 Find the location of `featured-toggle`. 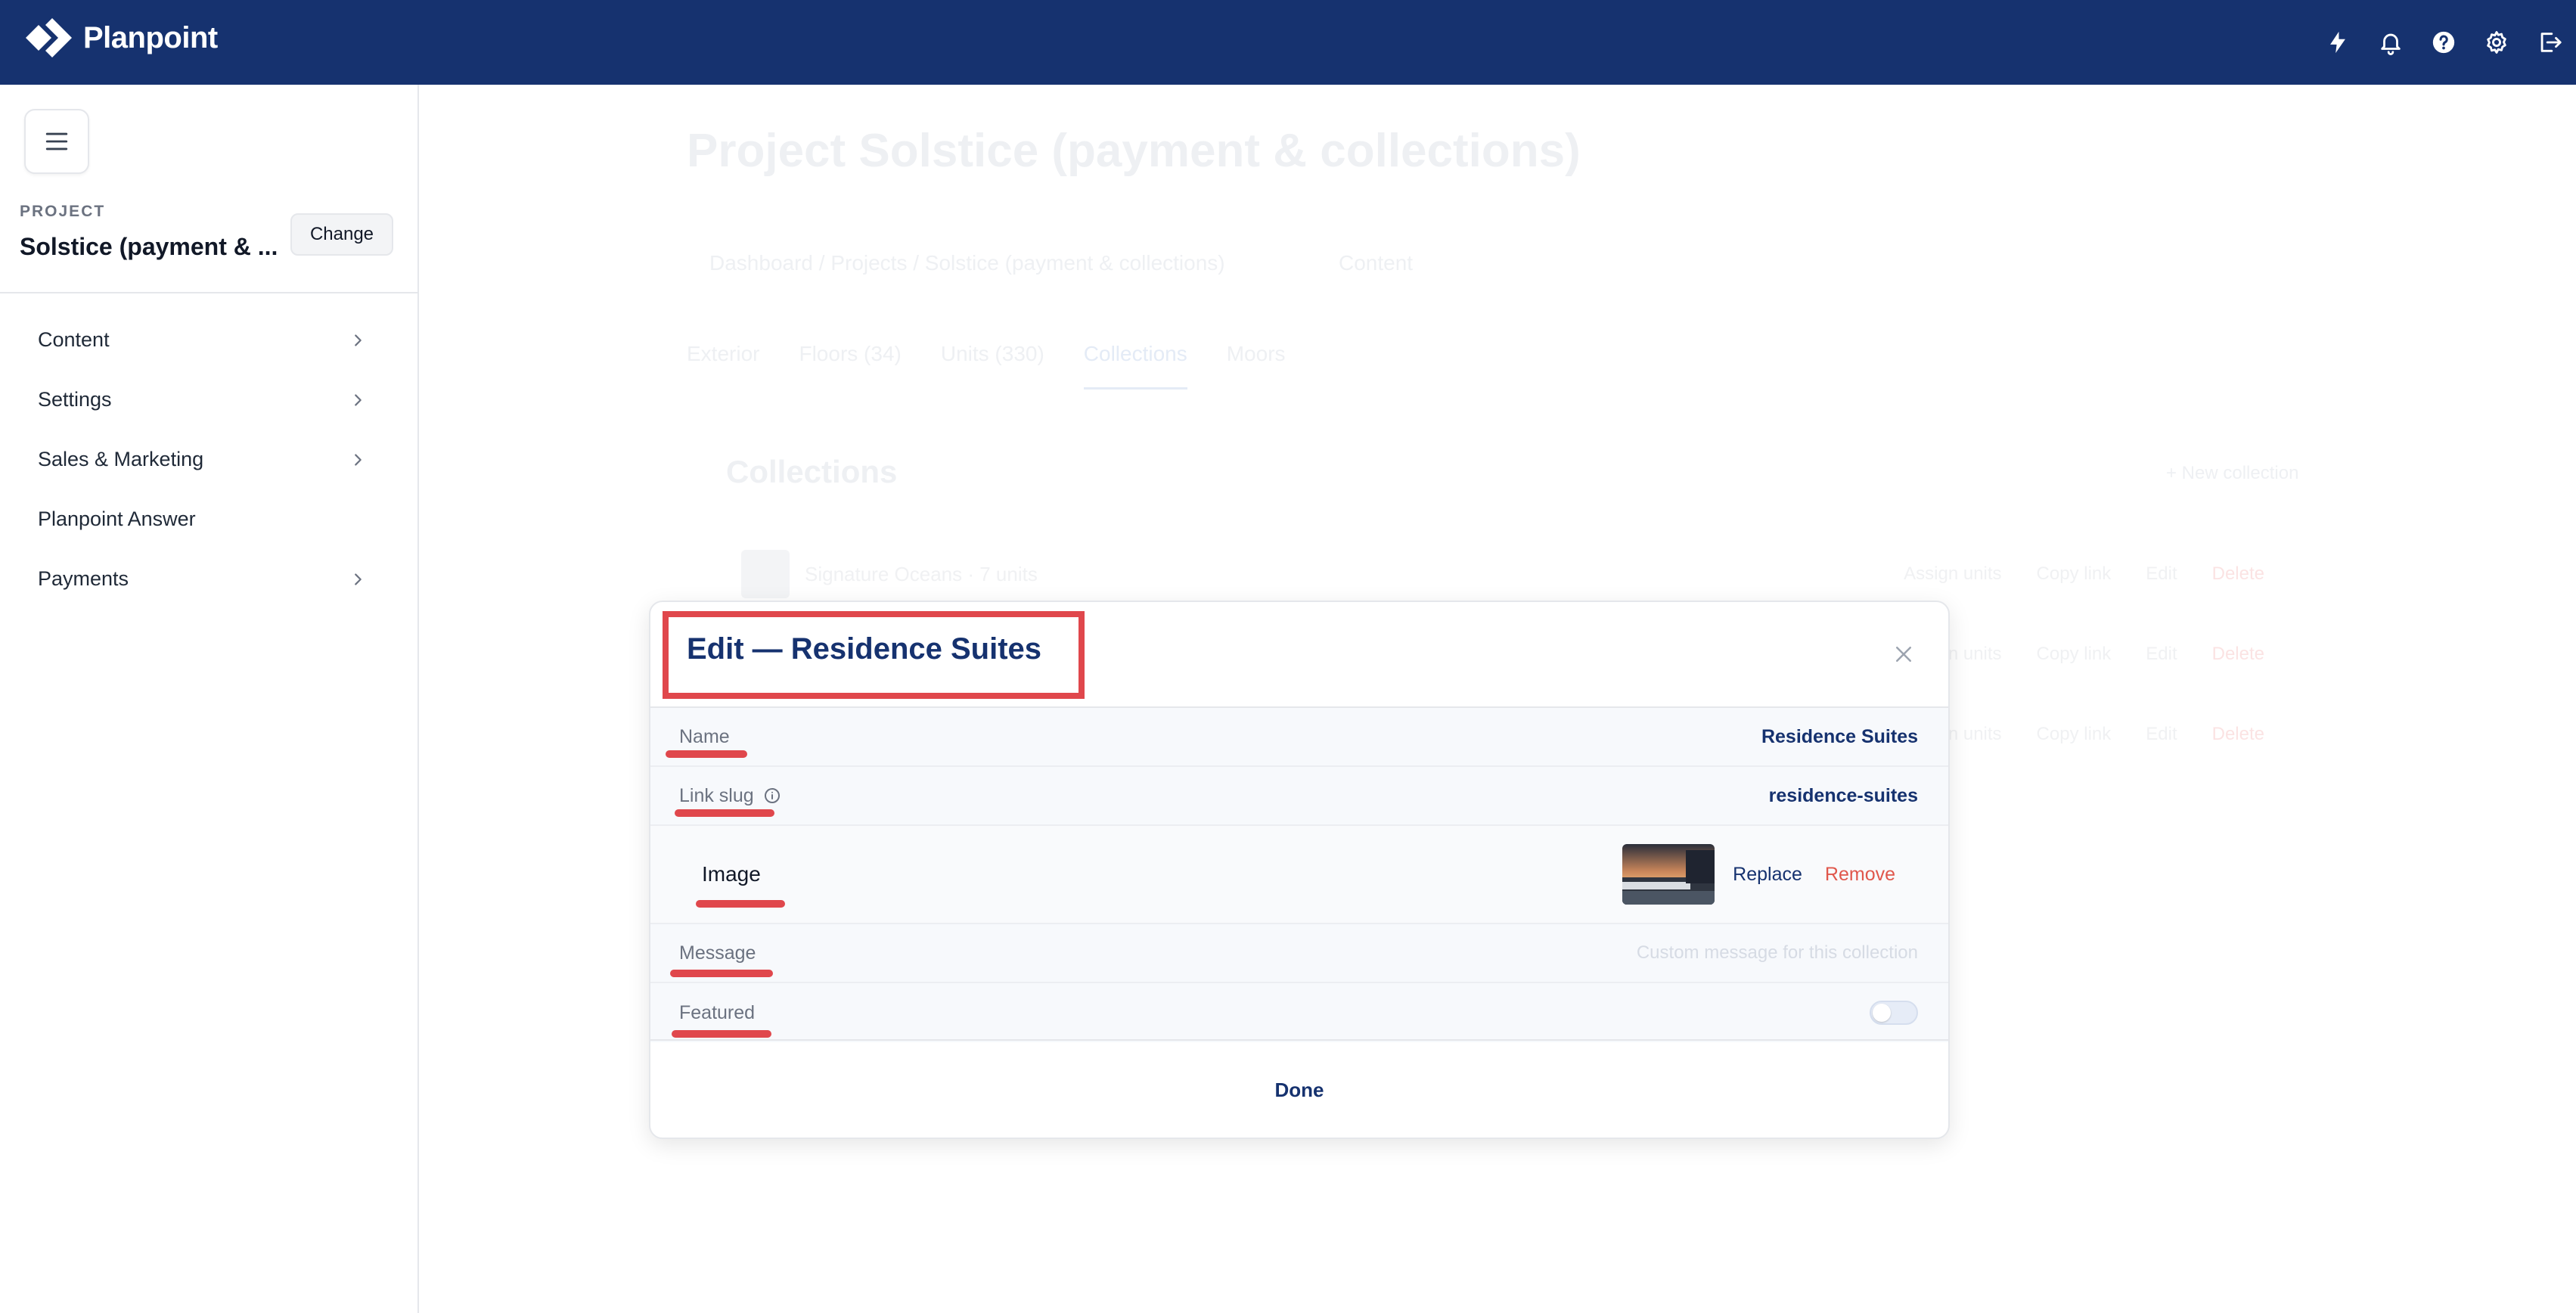

featured-toggle is located at coordinates (1894, 1013).